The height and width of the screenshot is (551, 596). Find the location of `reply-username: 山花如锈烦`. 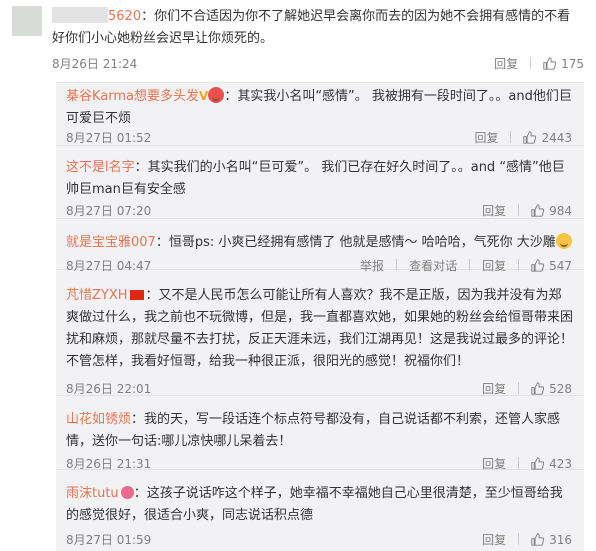

reply-username: 山花如锈烦 is located at coordinates (98, 419).